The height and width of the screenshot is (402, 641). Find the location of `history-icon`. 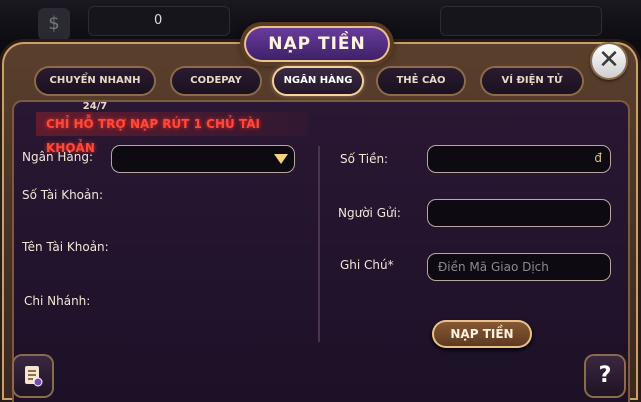

history-icon is located at coordinates (33, 376).